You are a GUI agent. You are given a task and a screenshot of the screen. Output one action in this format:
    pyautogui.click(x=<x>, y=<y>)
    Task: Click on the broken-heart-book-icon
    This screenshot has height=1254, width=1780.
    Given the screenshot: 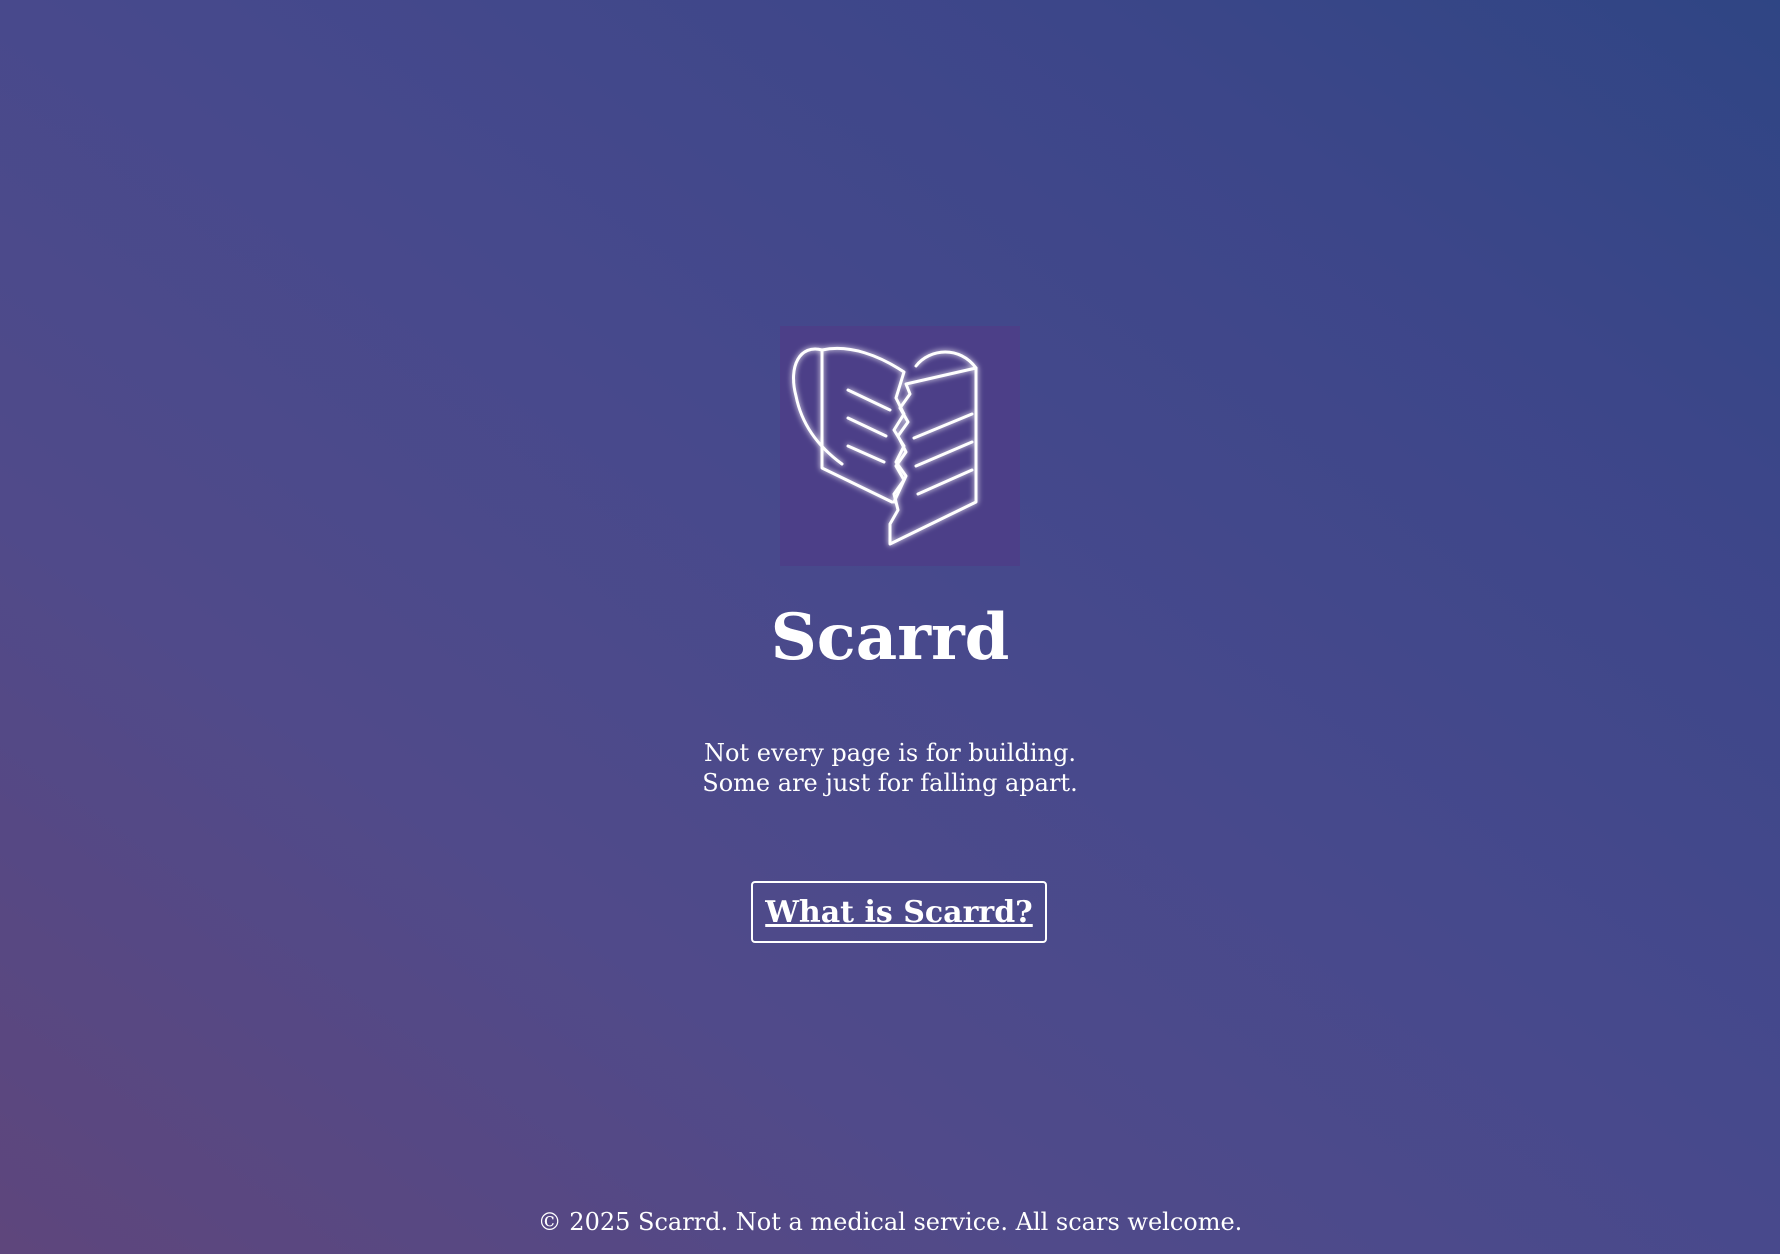 What is the action you would take?
    pyautogui.click(x=885, y=446)
    